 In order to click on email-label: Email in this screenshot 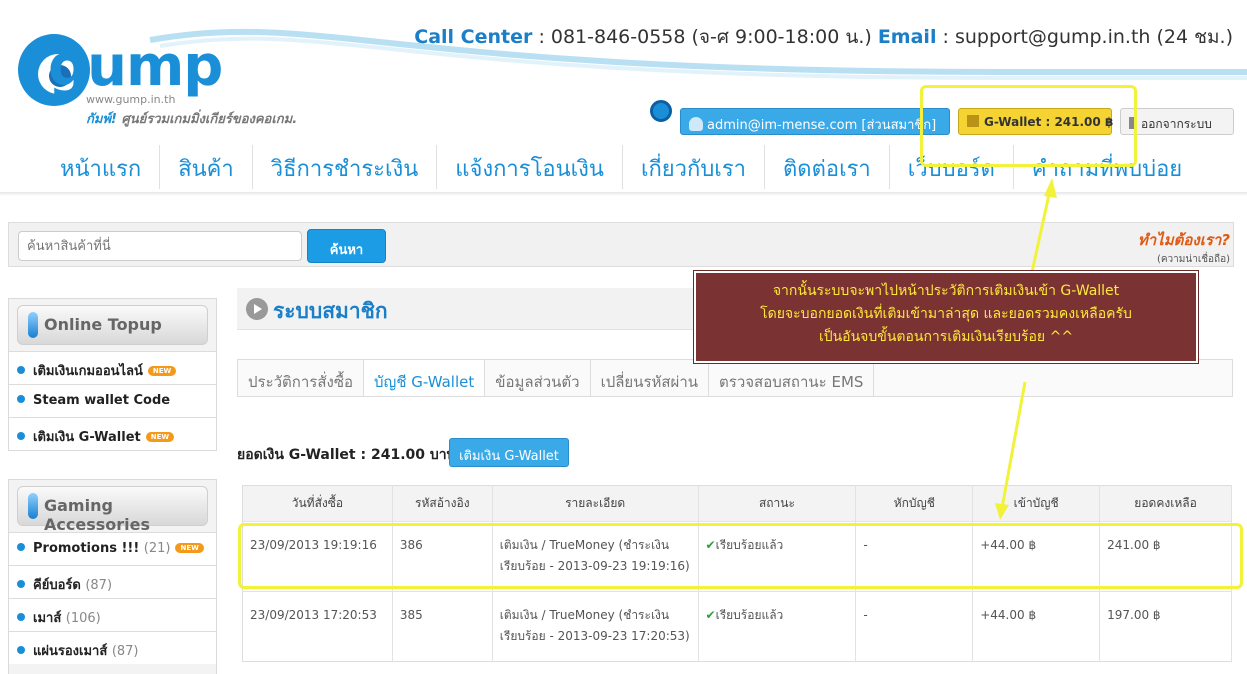, I will do `click(907, 37)`.